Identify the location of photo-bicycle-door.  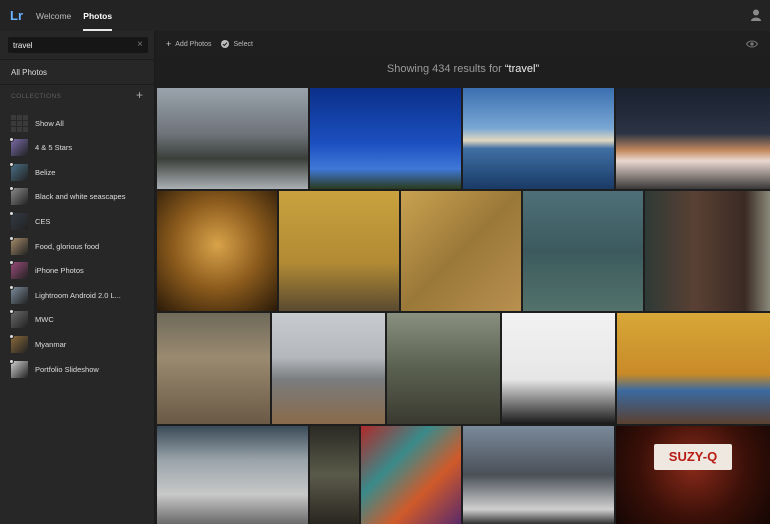
(707, 251).